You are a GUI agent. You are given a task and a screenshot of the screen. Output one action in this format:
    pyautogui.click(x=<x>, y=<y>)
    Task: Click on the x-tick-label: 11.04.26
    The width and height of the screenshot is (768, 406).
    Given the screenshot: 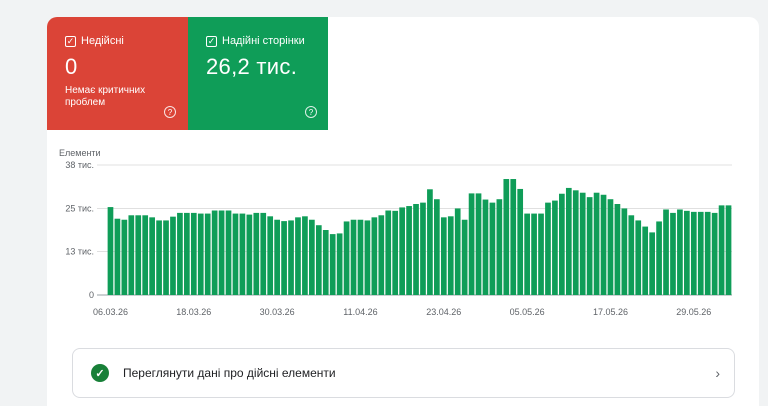 What is the action you would take?
    pyautogui.click(x=360, y=312)
    